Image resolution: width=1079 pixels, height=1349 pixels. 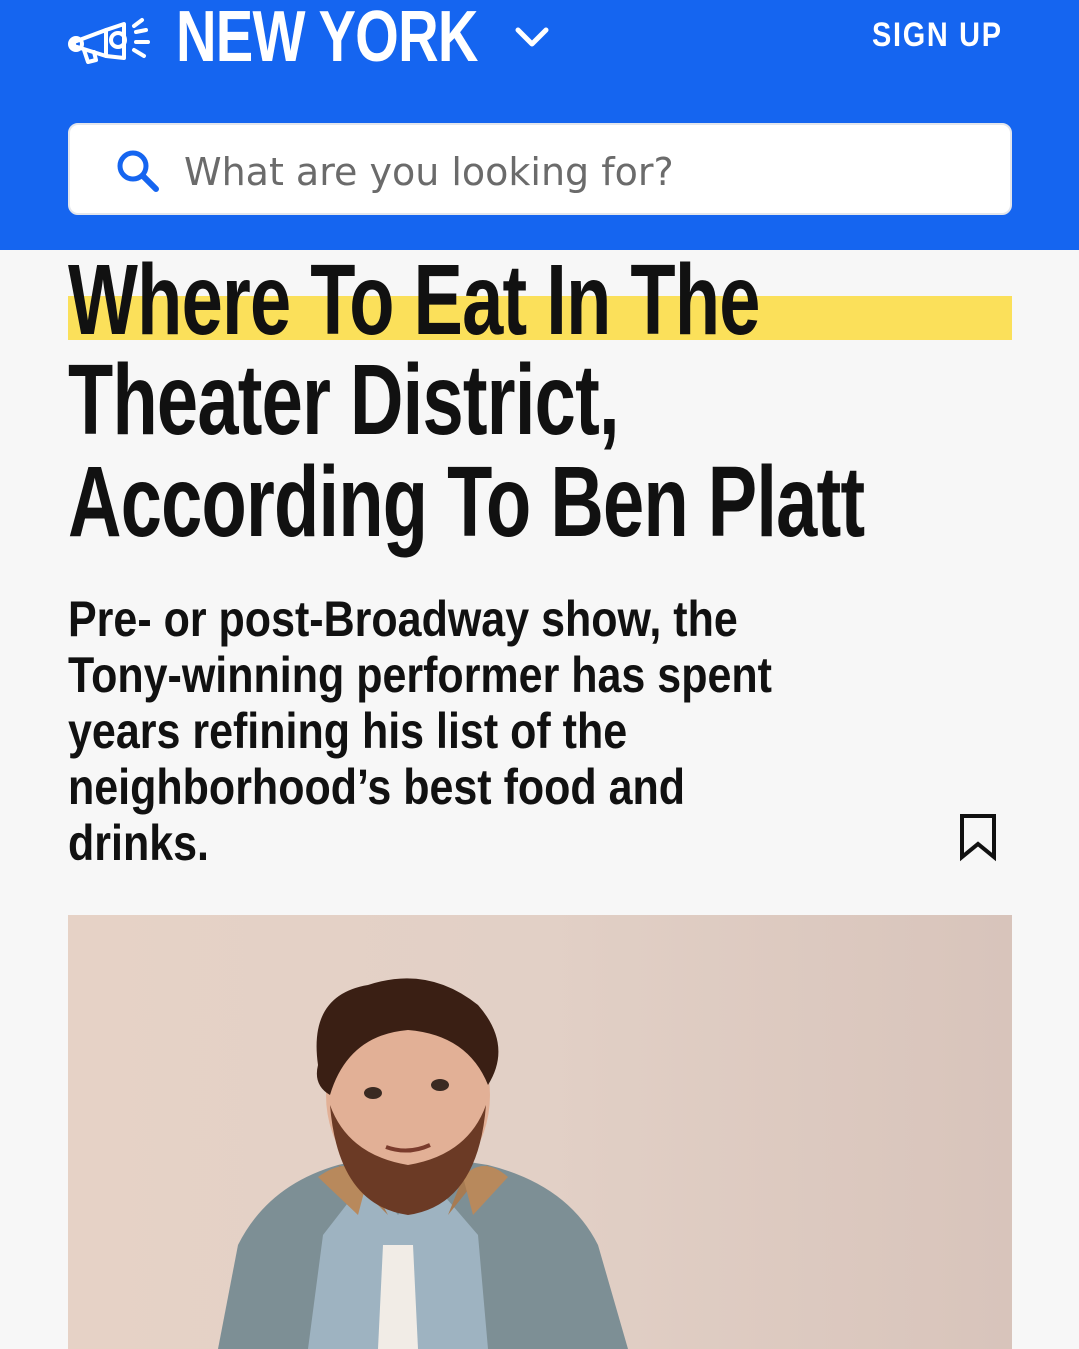 I want to click on portrait-illustration, so click(x=423, y=1163).